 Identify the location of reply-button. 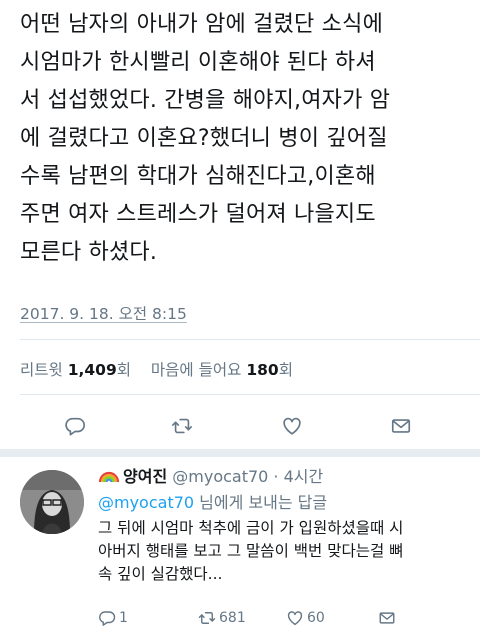
(75, 426).